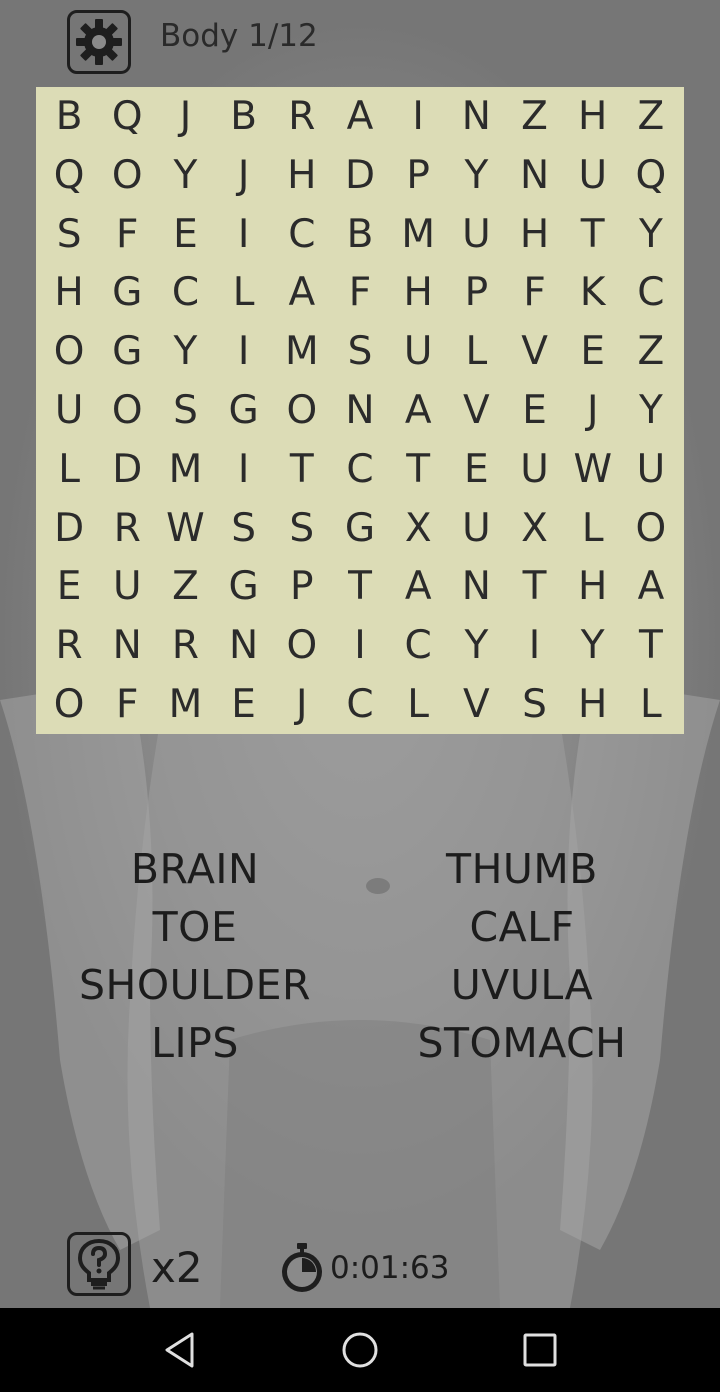  What do you see at coordinates (534, 528) in the screenshot?
I see `grid-cell: X` at bounding box center [534, 528].